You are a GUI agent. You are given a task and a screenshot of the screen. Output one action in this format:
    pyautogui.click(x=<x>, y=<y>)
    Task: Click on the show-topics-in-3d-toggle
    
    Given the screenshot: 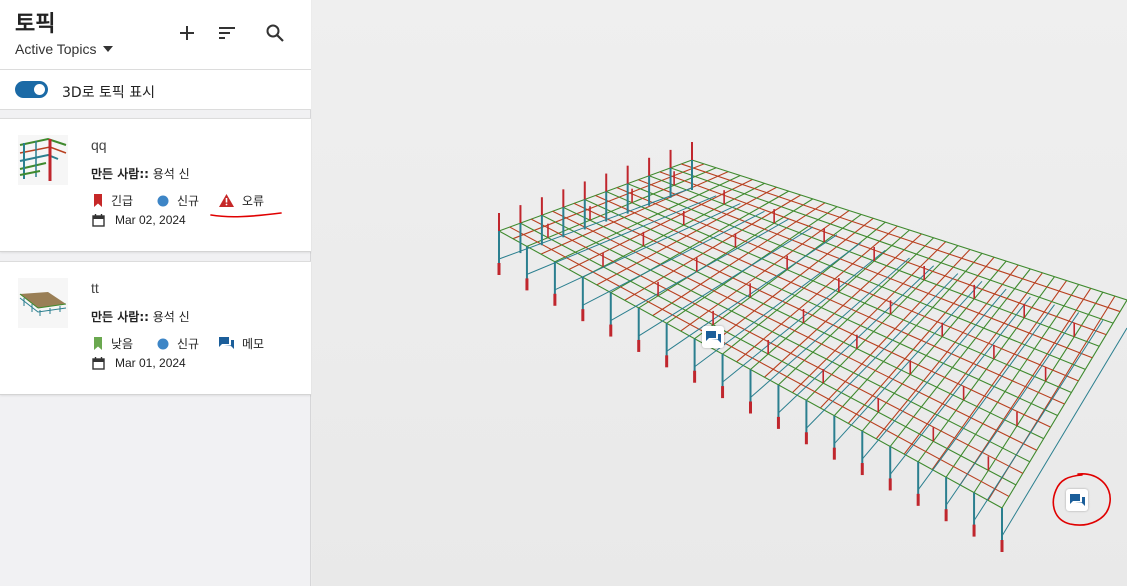 What is the action you would take?
    pyautogui.click(x=31, y=89)
    